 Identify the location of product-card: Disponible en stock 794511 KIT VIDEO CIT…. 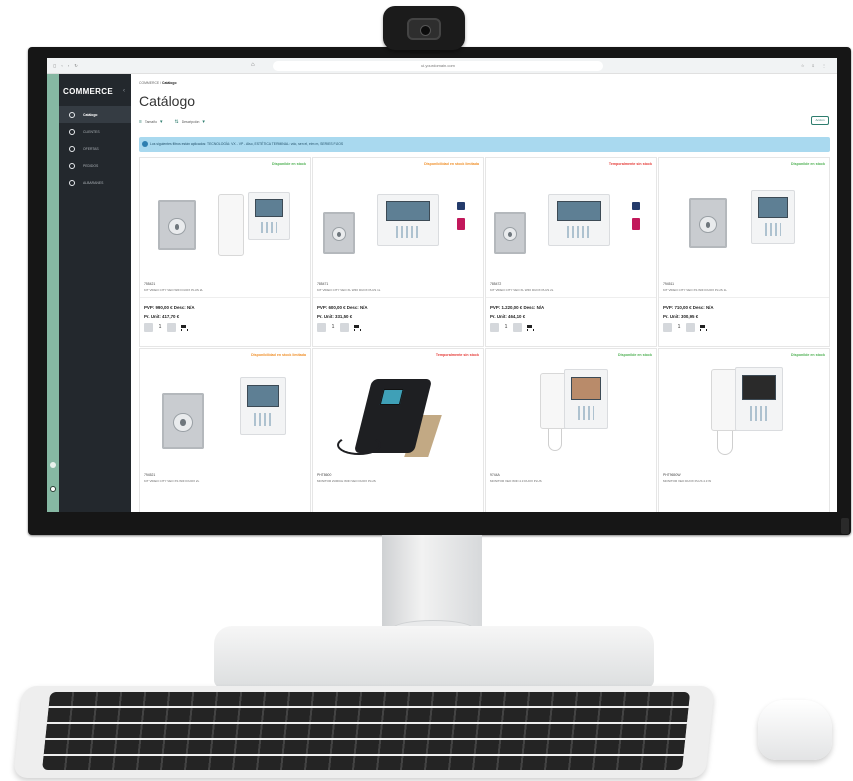
(744, 252).